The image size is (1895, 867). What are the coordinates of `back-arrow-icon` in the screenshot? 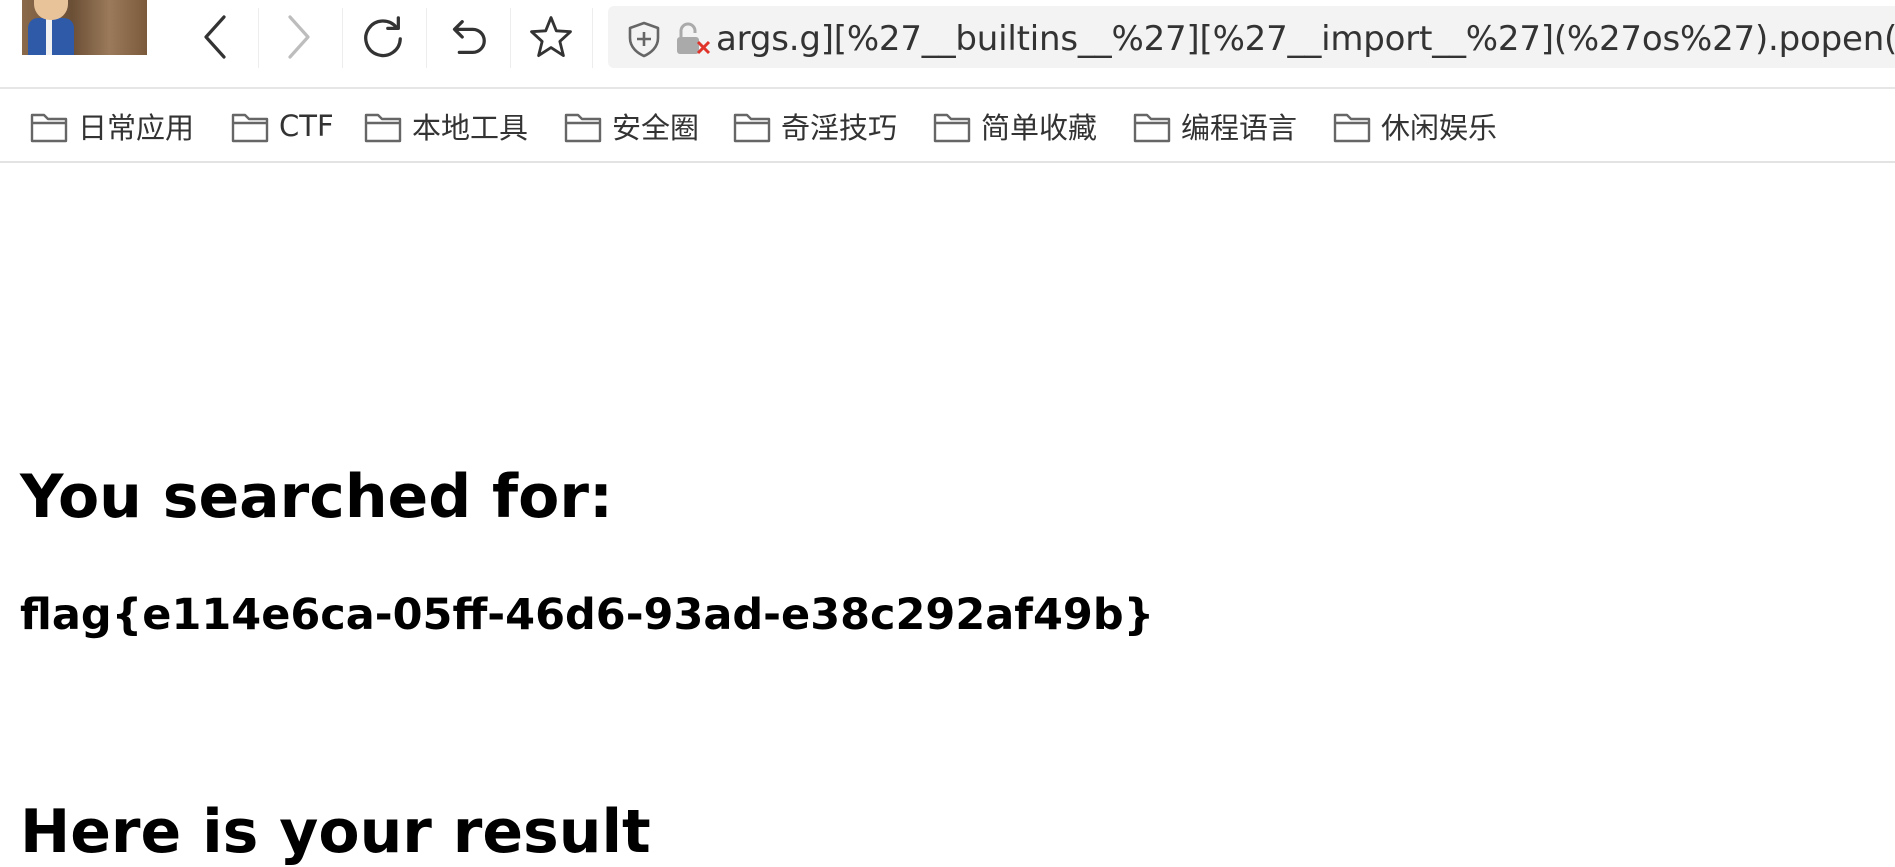 It's located at (215, 37).